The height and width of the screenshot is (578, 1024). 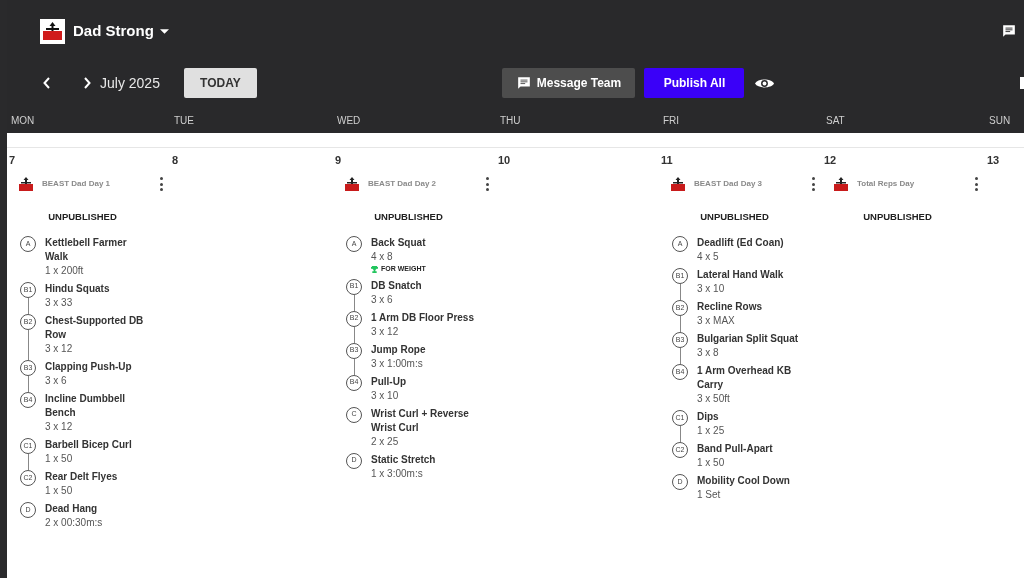 What do you see at coordinates (423, 420) in the screenshot?
I see `exercise-name: Wrist Curl + Reverse Wrist Curl` at bounding box center [423, 420].